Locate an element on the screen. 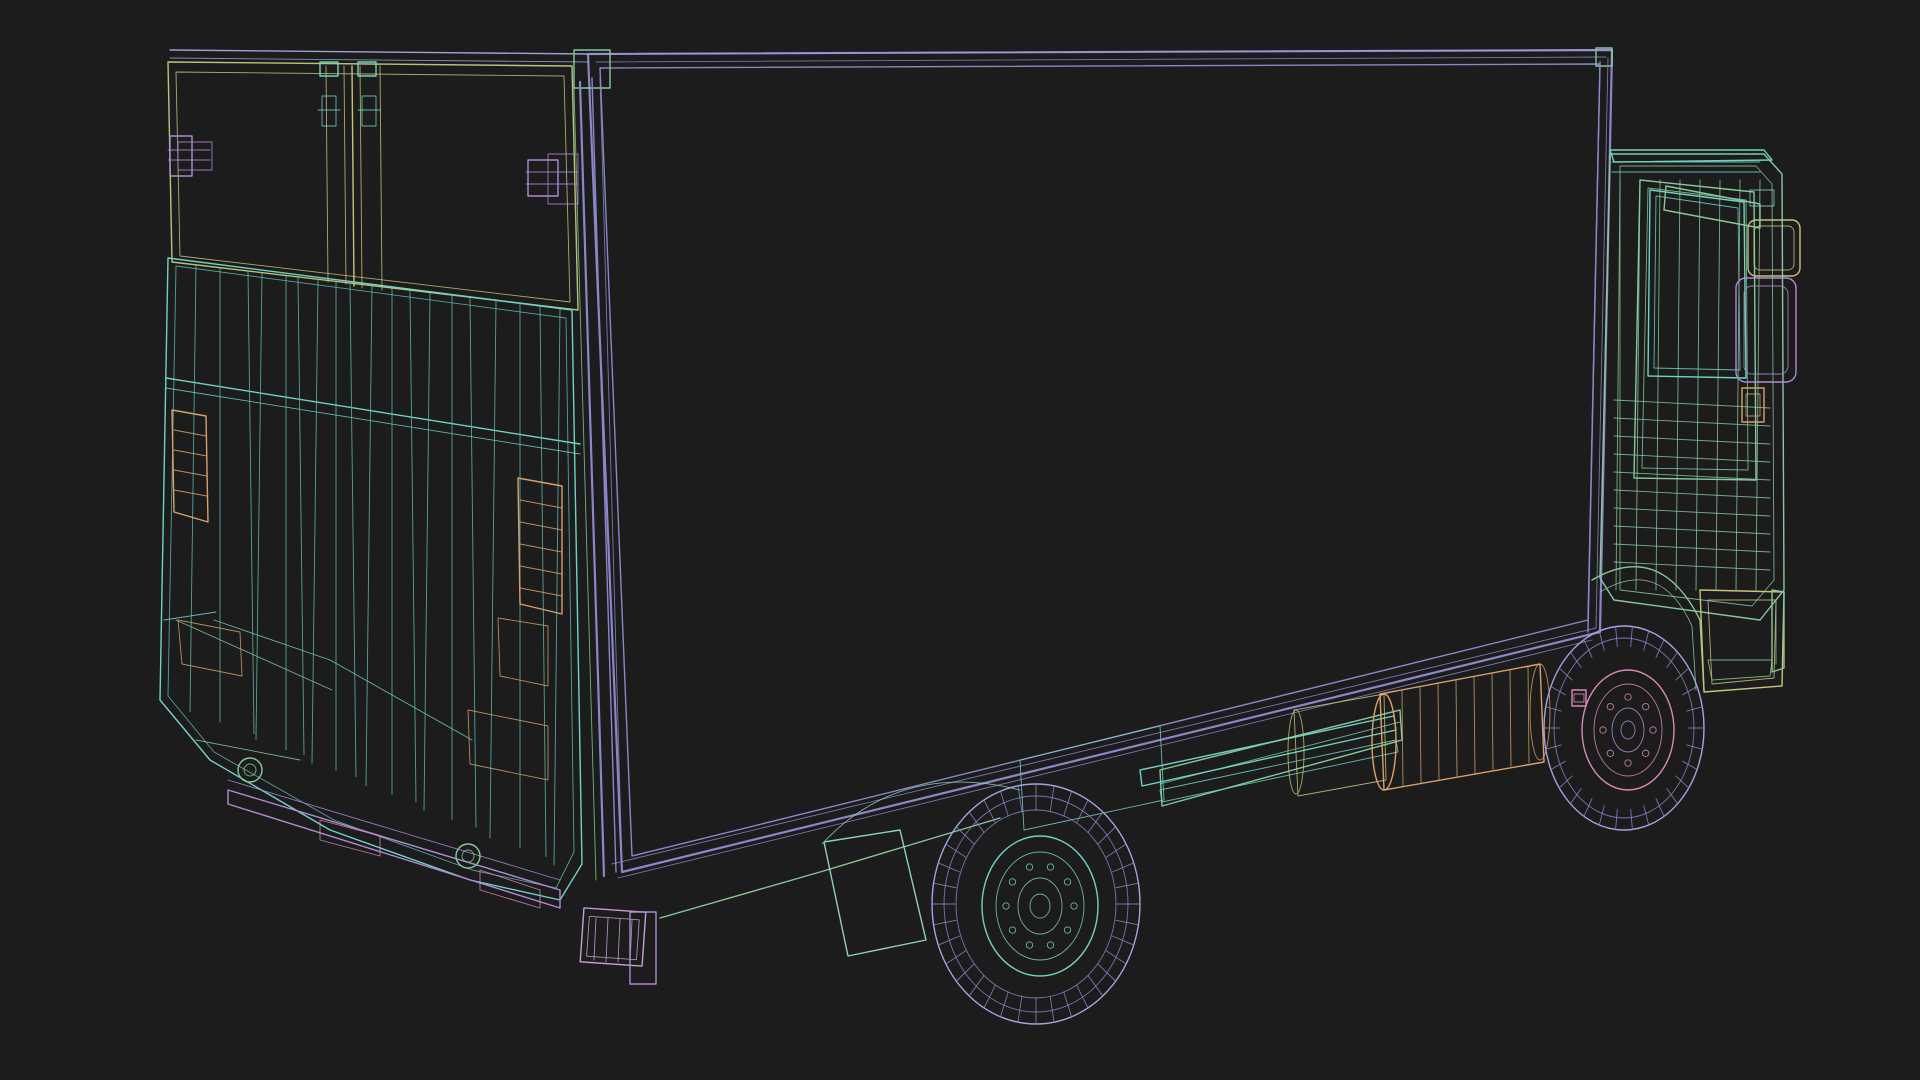  rear-corner-post is located at coordinates (598, 479).